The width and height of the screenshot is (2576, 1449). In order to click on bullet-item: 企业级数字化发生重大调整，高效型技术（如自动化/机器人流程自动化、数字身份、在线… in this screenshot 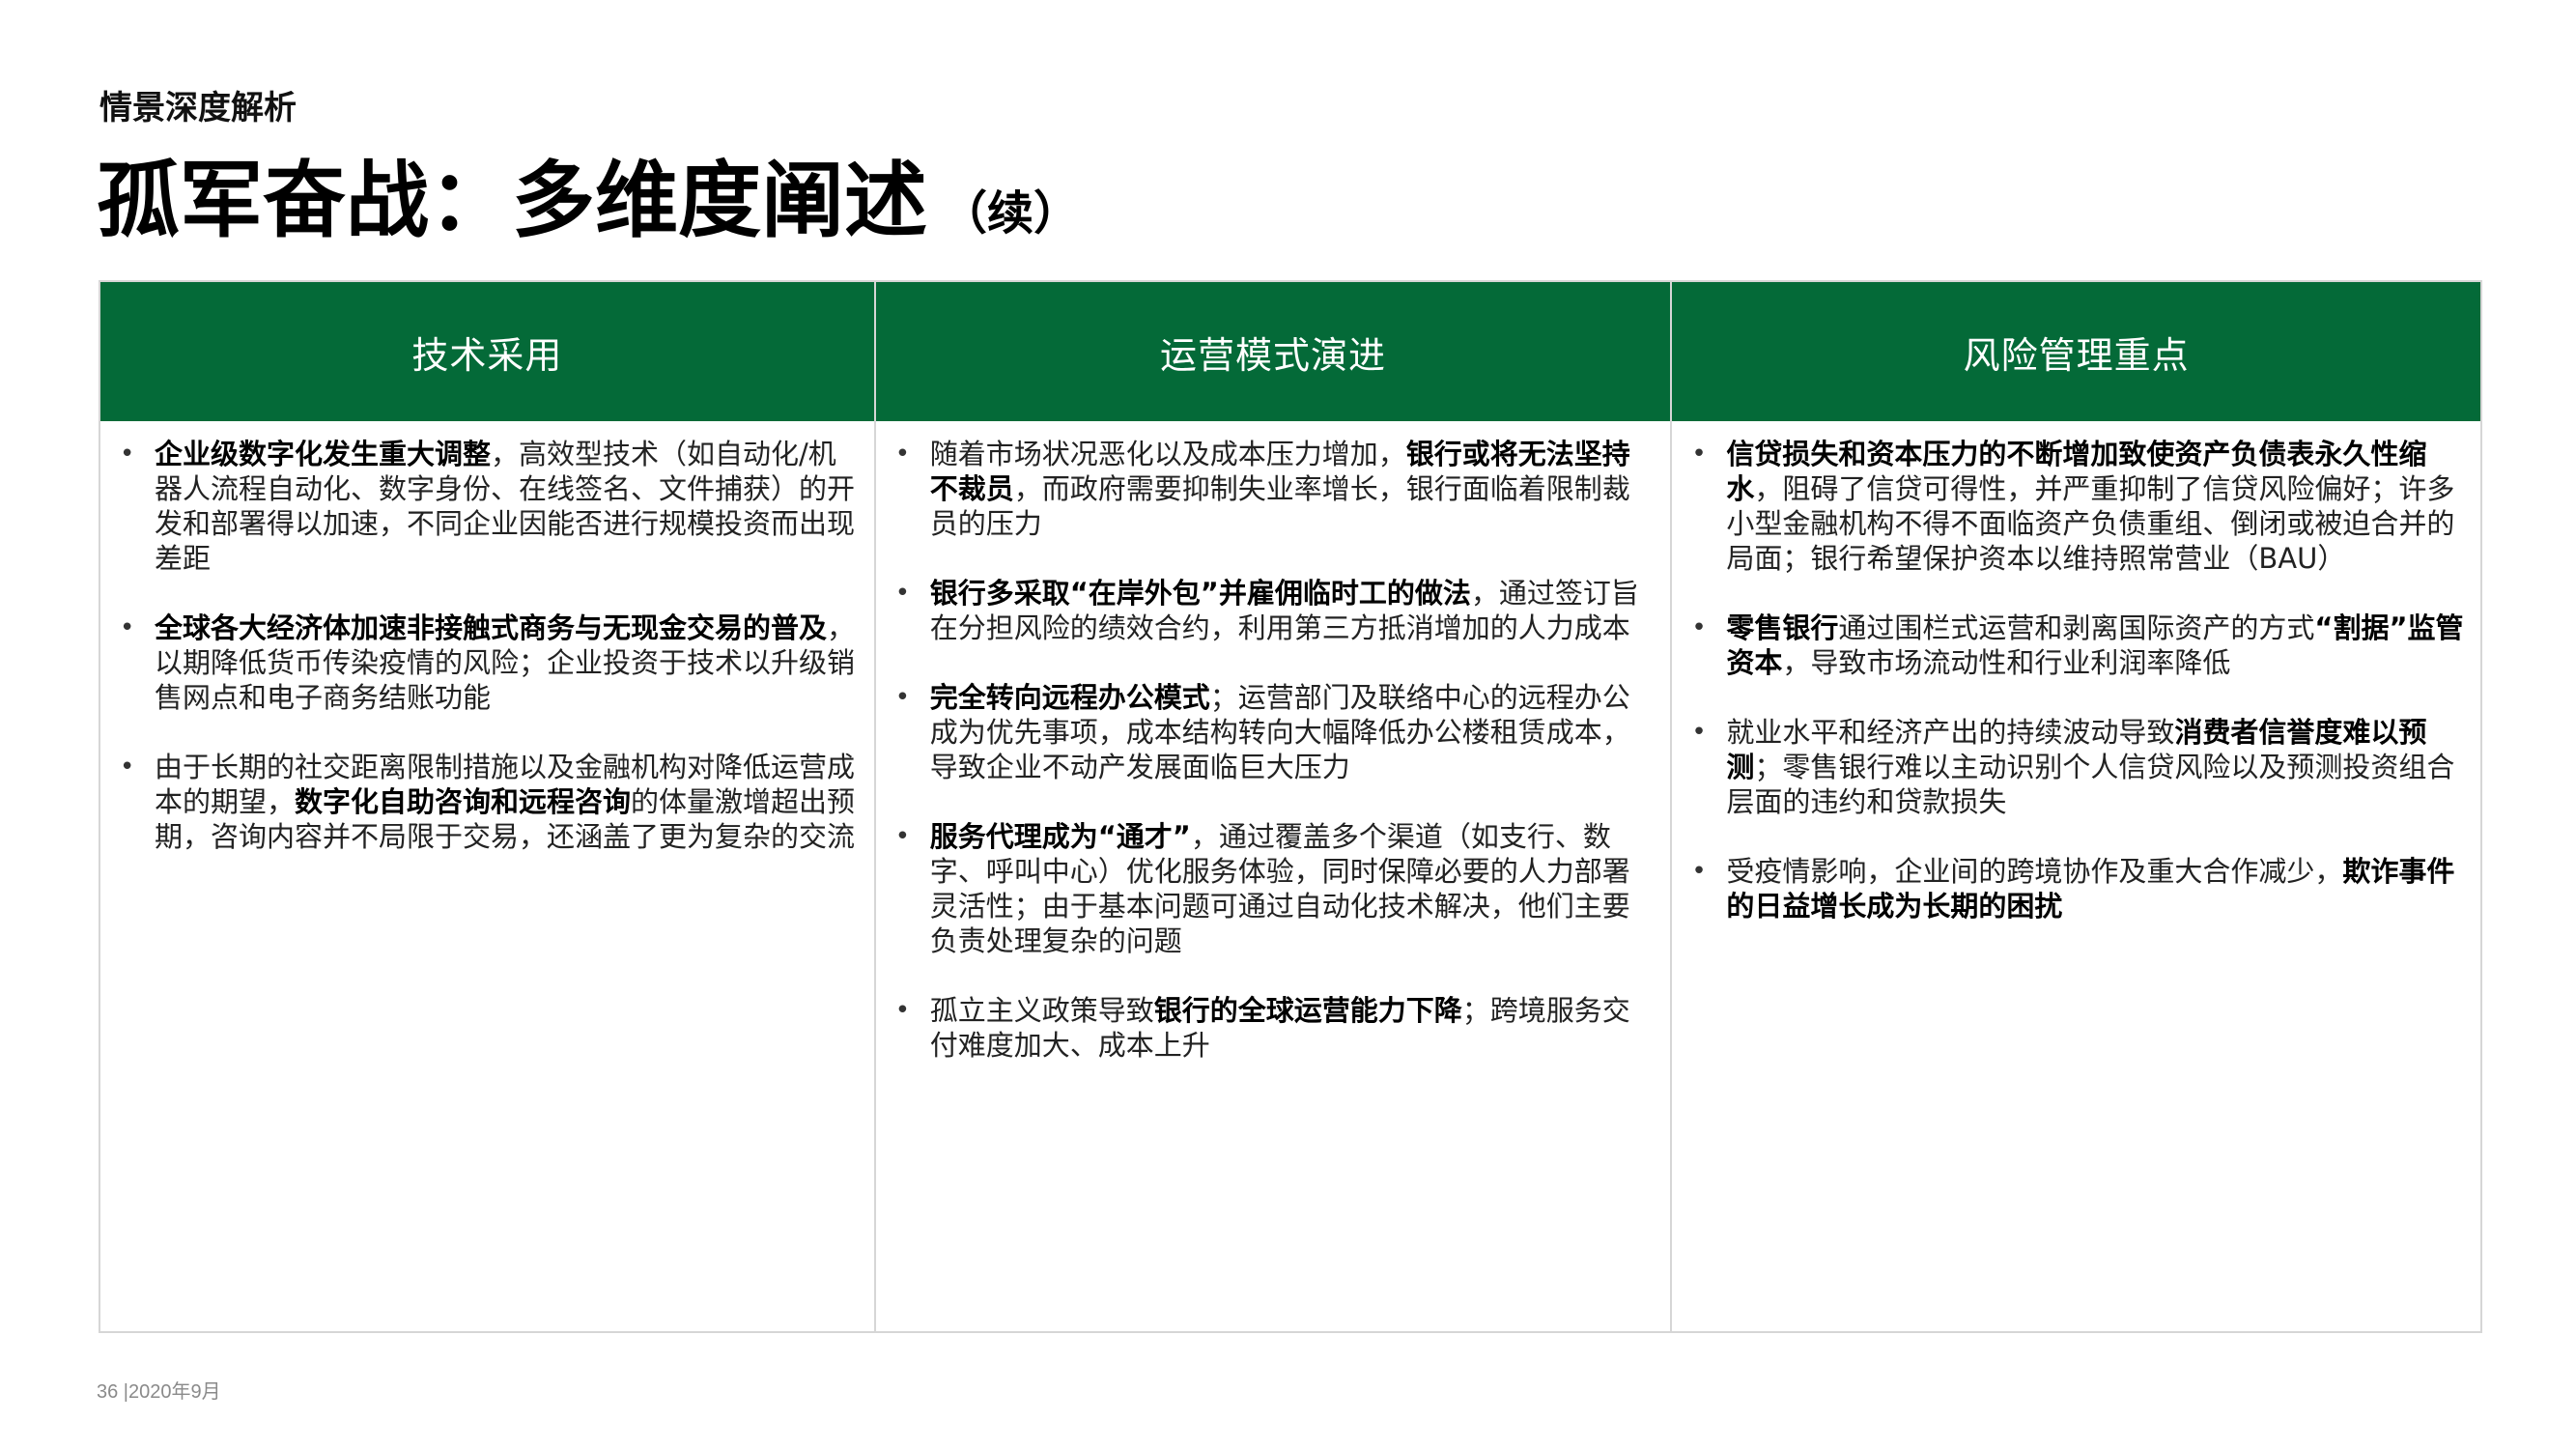, I will do `click(488, 506)`.